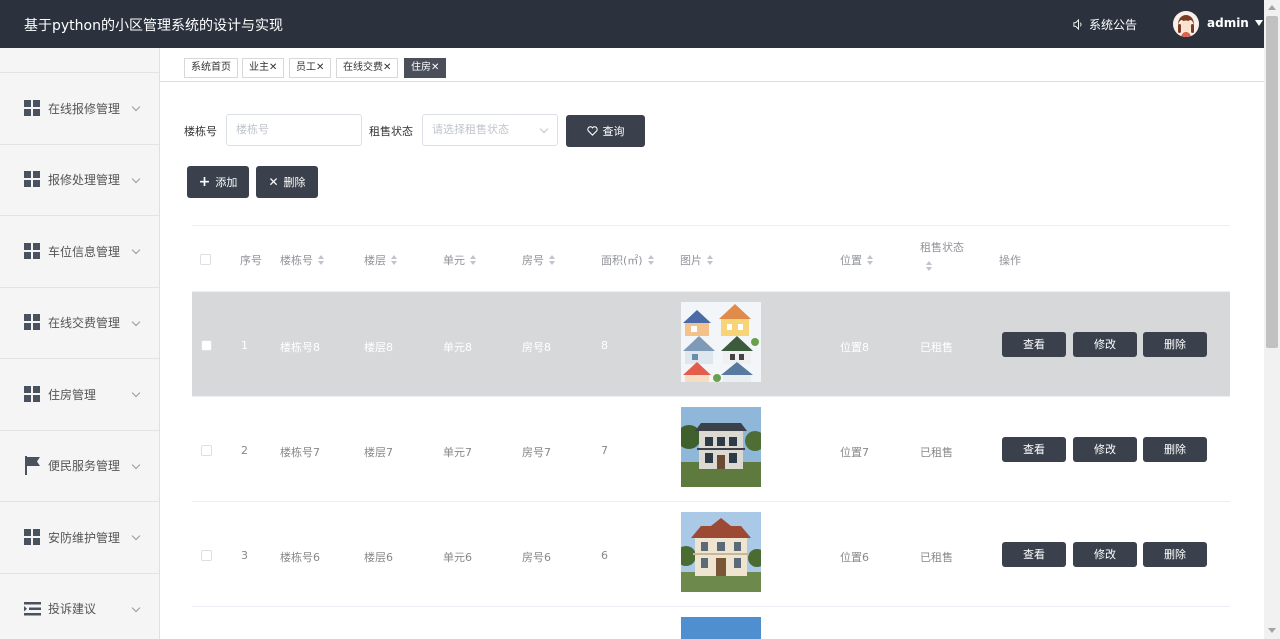  I want to click on status-select: 请选择租售状态, so click(490, 130).